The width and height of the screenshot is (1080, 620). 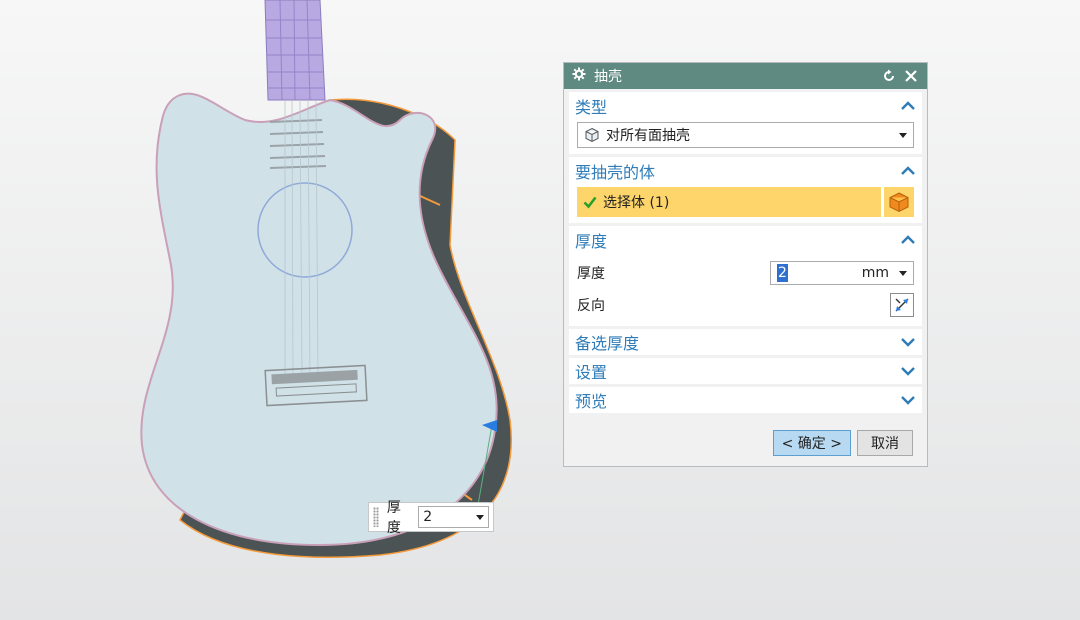 What do you see at coordinates (636, 203) in the screenshot?
I see `select-body-label: 选择体 (1)` at bounding box center [636, 203].